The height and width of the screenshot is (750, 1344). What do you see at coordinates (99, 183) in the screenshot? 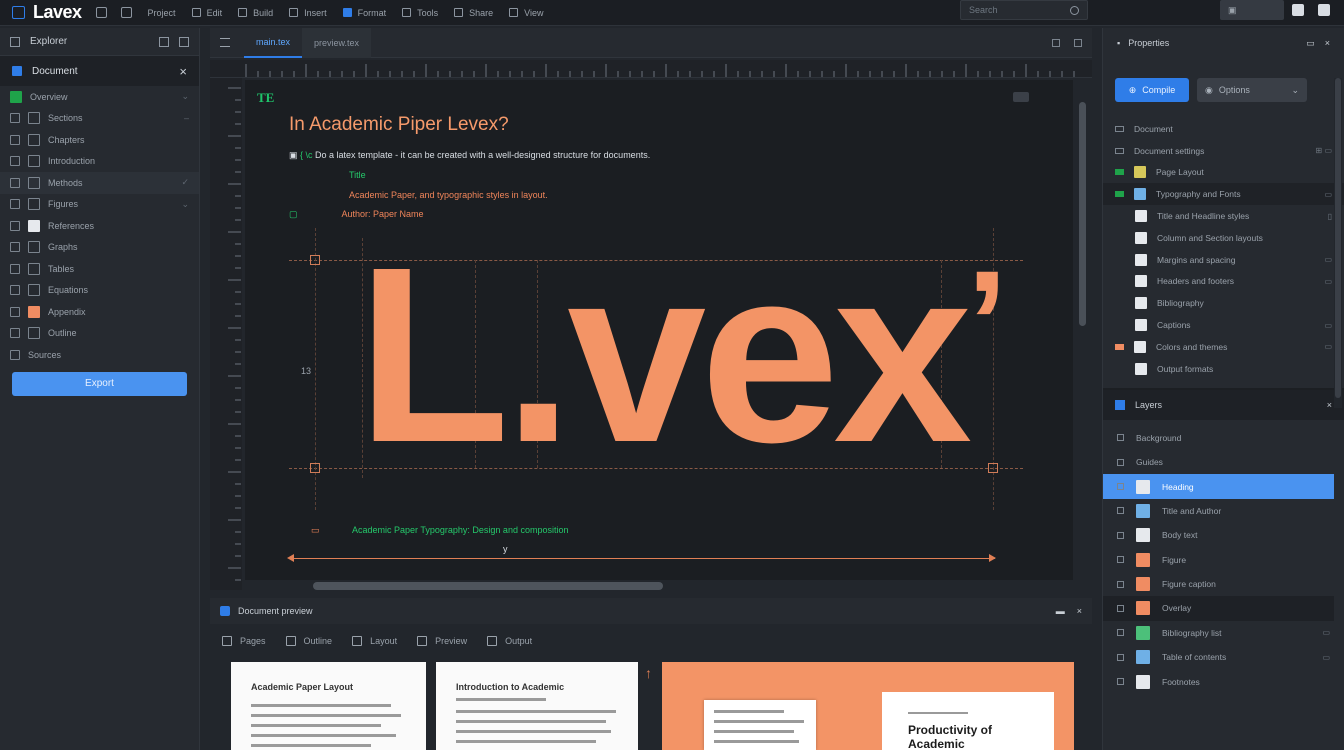
I see `sidebar-item-methods: Methods ✓` at bounding box center [99, 183].